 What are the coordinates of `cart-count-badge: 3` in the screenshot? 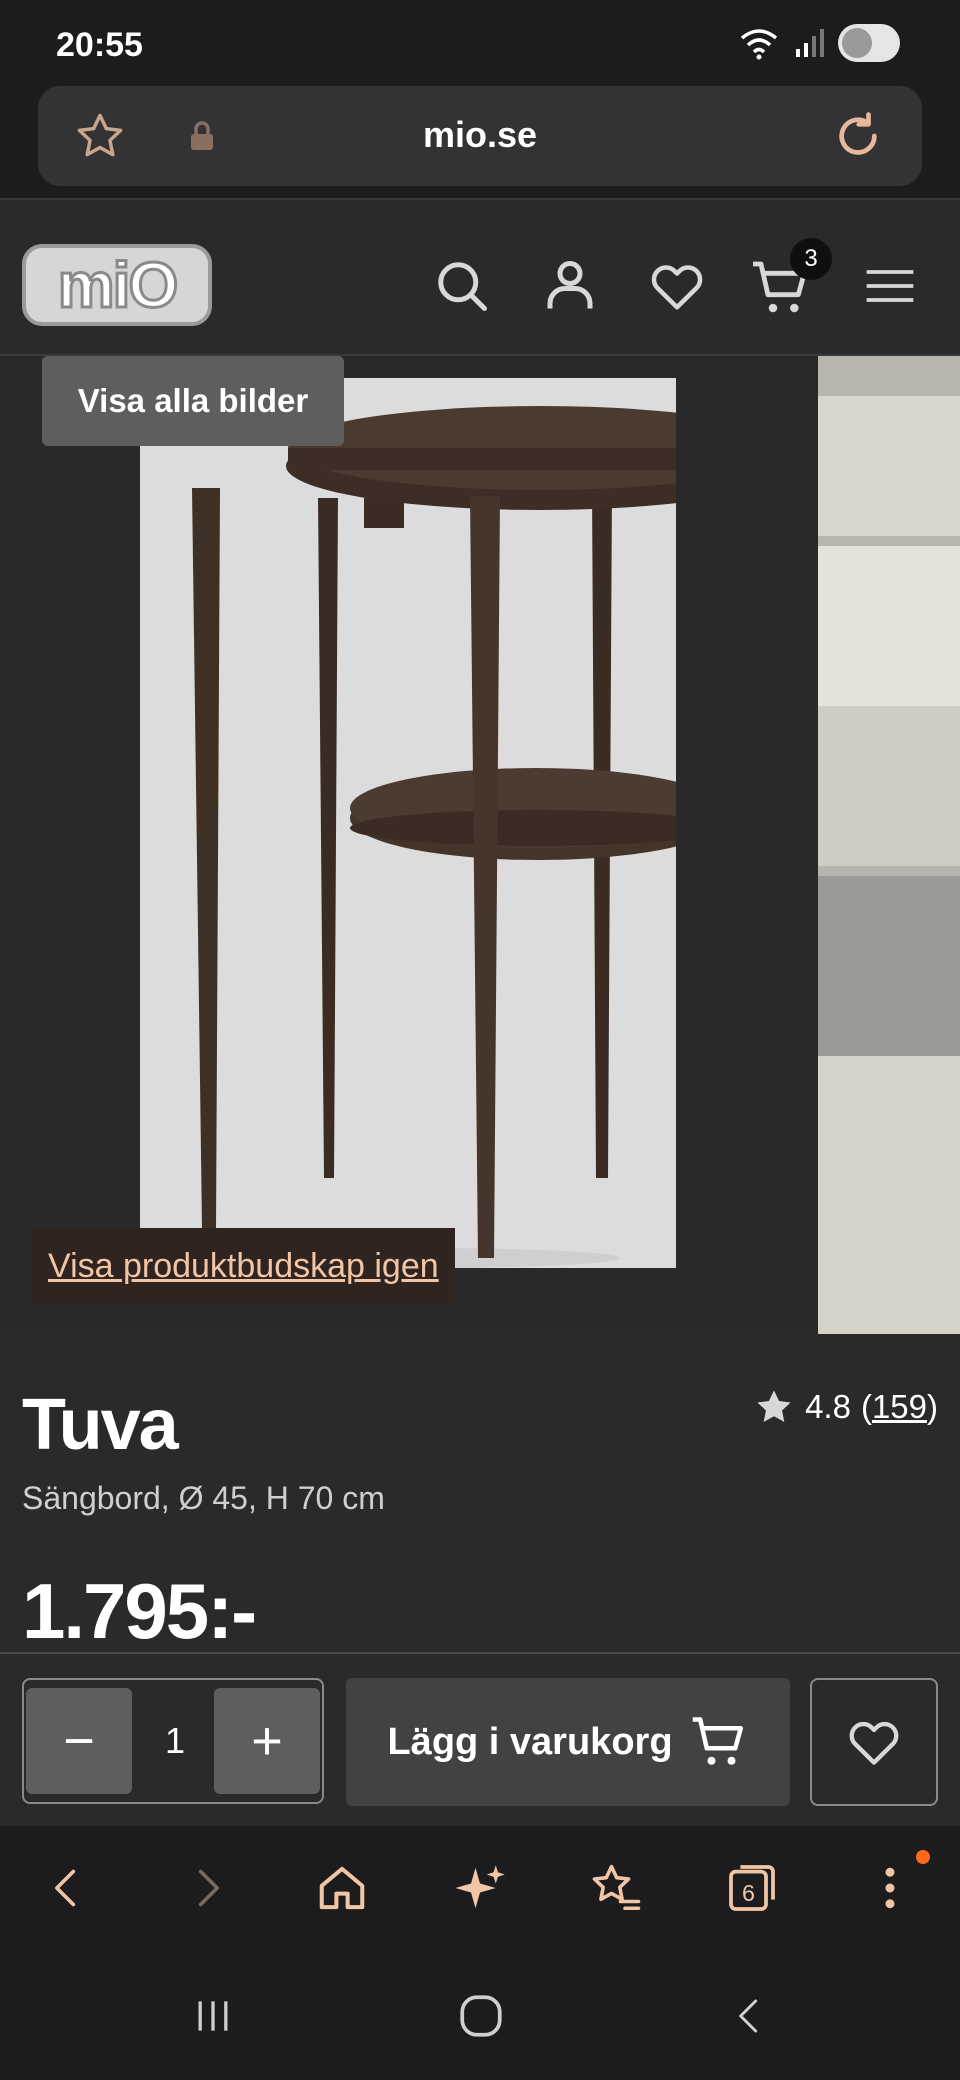 It's located at (811, 259).